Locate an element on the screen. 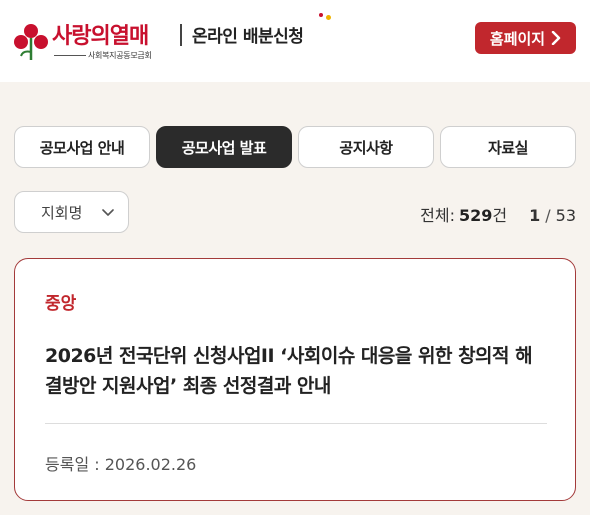  result-counts: 전체: 529 건 1 / 53 is located at coordinates (498, 214).